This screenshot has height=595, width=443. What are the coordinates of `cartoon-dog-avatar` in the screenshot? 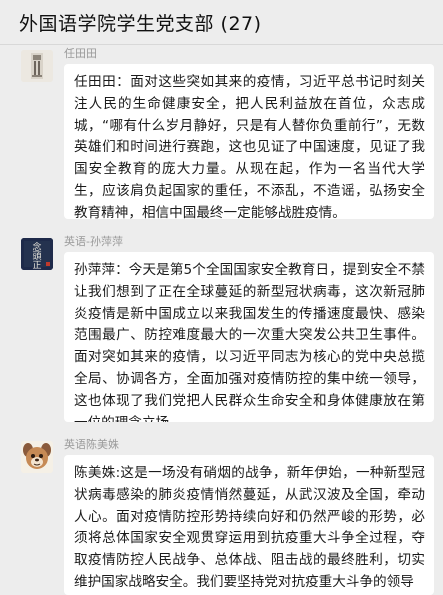 It's located at (37, 457).